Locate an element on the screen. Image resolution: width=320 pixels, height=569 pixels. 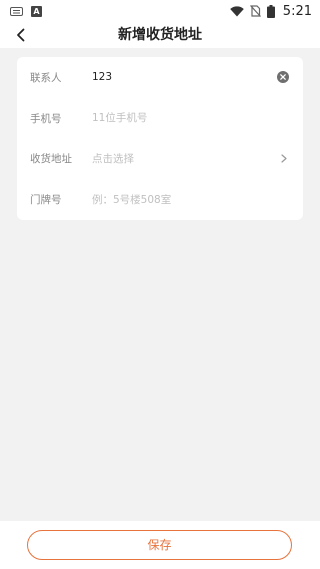
status-bar-right: 5:21 is located at coordinates (270, 11).